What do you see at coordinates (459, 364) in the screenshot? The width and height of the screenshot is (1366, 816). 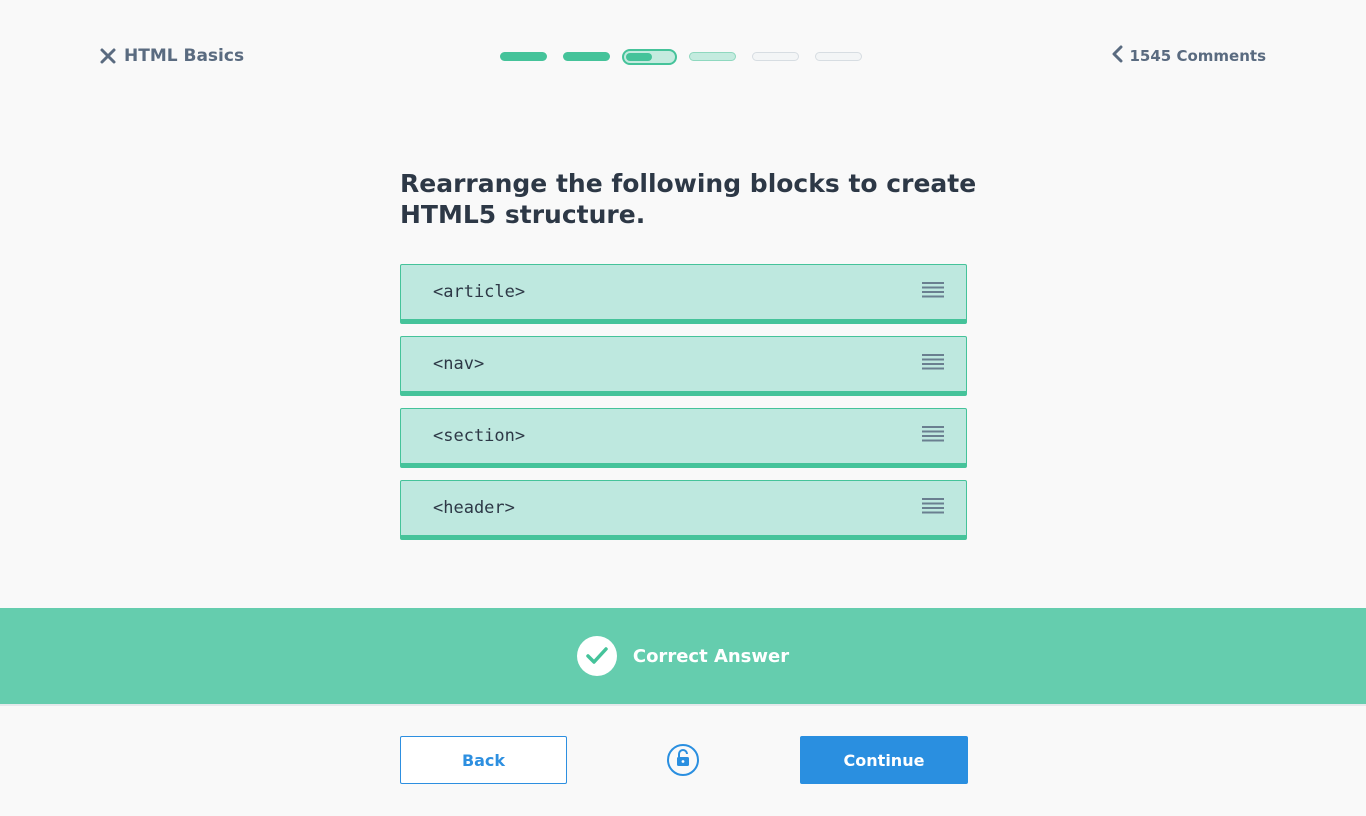 I see `block-code: <nav>` at bounding box center [459, 364].